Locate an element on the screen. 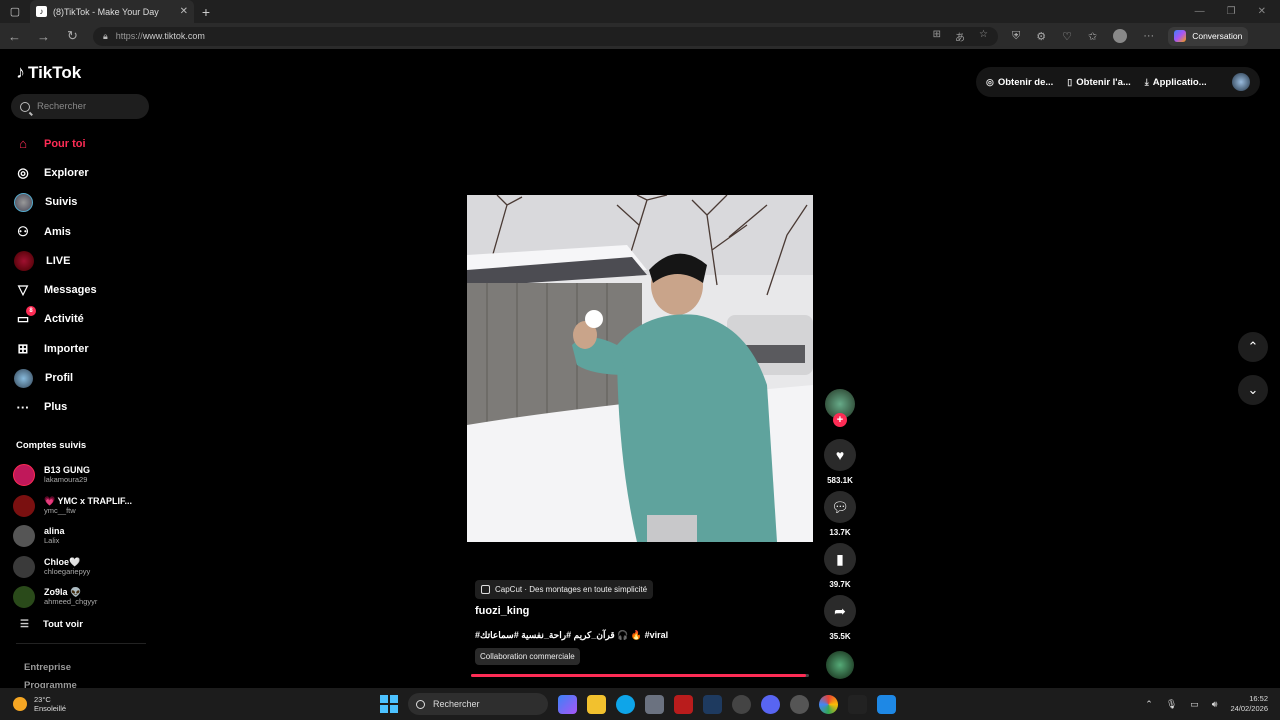 The height and width of the screenshot is (720, 1280). sidebar-item-live: LIVE is located at coordinates (84, 260).